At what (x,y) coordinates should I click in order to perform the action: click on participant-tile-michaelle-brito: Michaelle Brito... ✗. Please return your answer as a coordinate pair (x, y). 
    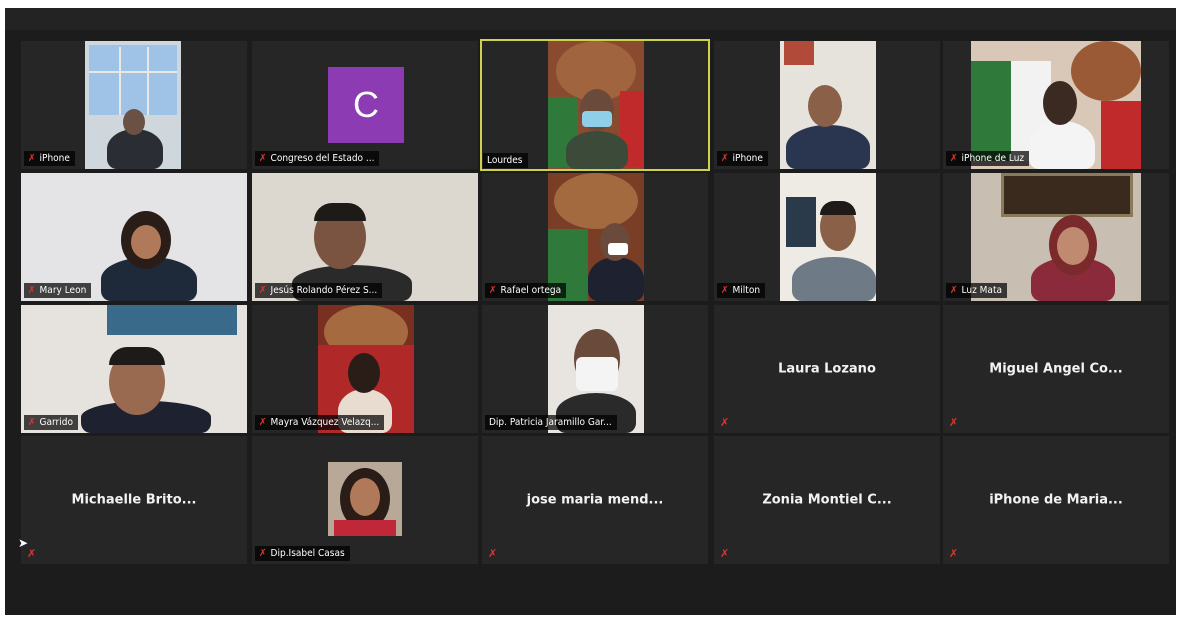
    Looking at the image, I should click on (134, 500).